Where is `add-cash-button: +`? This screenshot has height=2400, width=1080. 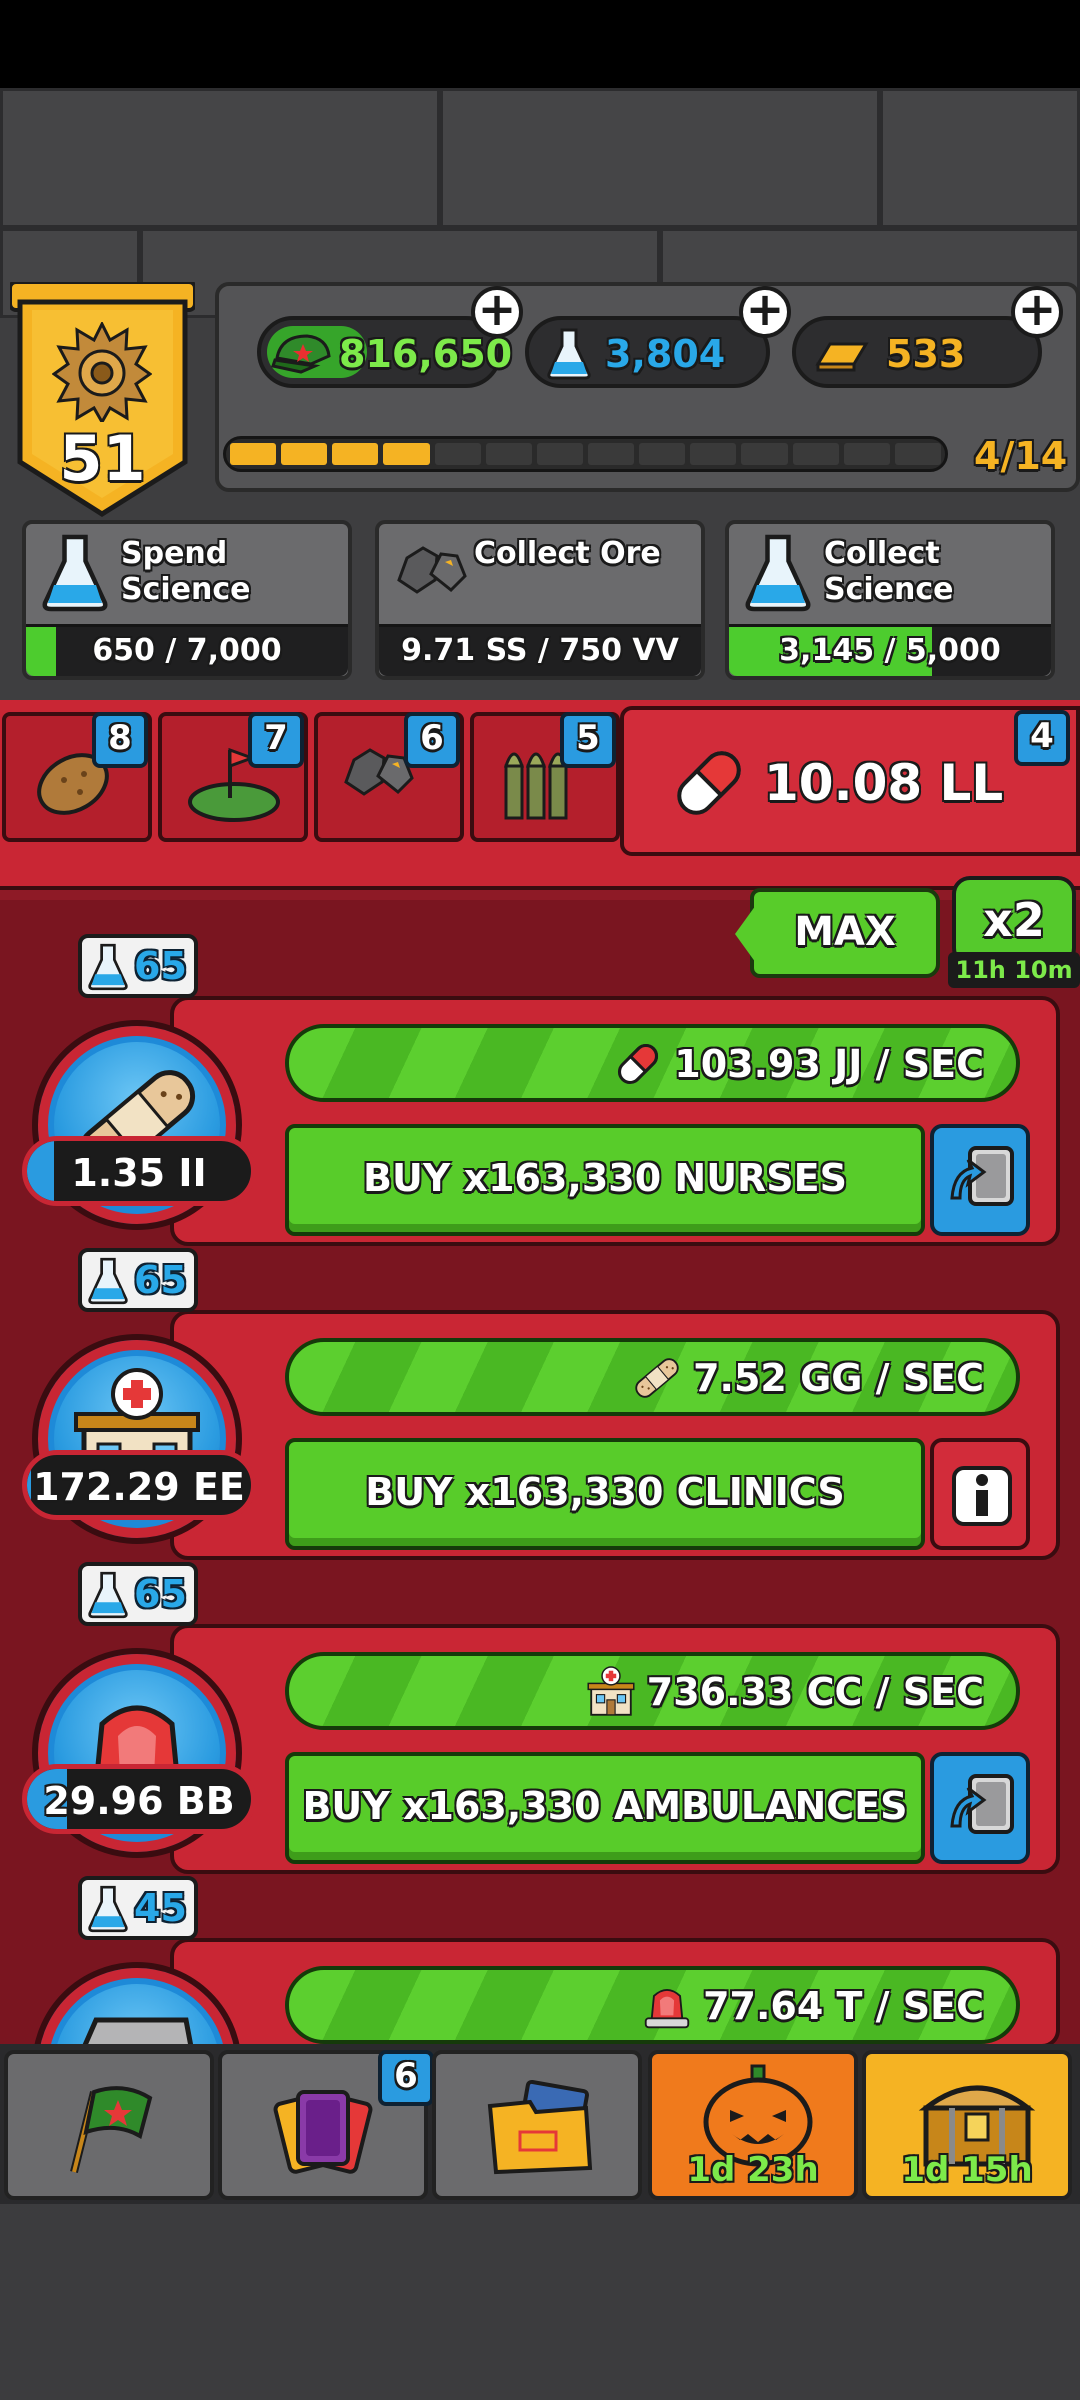
add-cash-button: + is located at coordinates (497, 312).